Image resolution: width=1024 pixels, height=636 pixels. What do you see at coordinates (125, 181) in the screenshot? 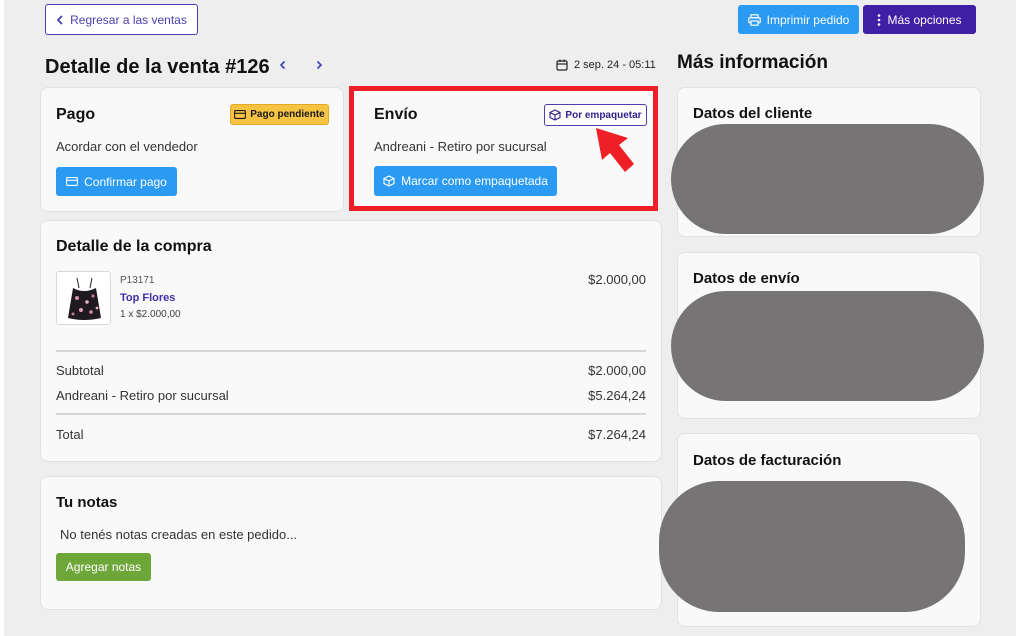
I see `confirm-payment-label: Confirmar pago` at bounding box center [125, 181].